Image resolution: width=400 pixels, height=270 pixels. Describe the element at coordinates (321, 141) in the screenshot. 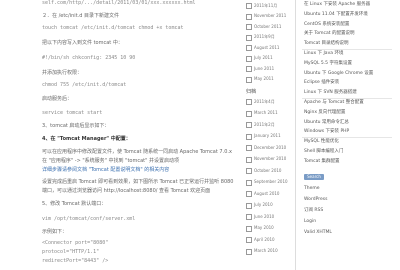

I see `sidebar-link: MySQL 性能优化` at that location.